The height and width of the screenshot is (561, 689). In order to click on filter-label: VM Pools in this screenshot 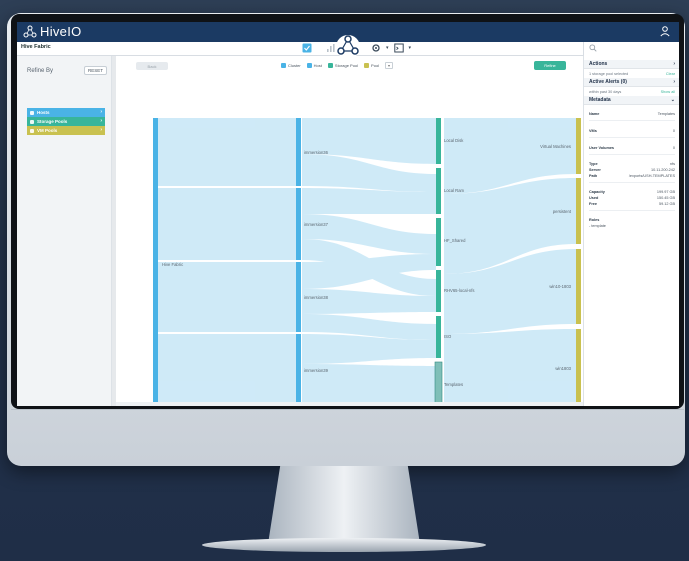, I will do `click(47, 130)`.